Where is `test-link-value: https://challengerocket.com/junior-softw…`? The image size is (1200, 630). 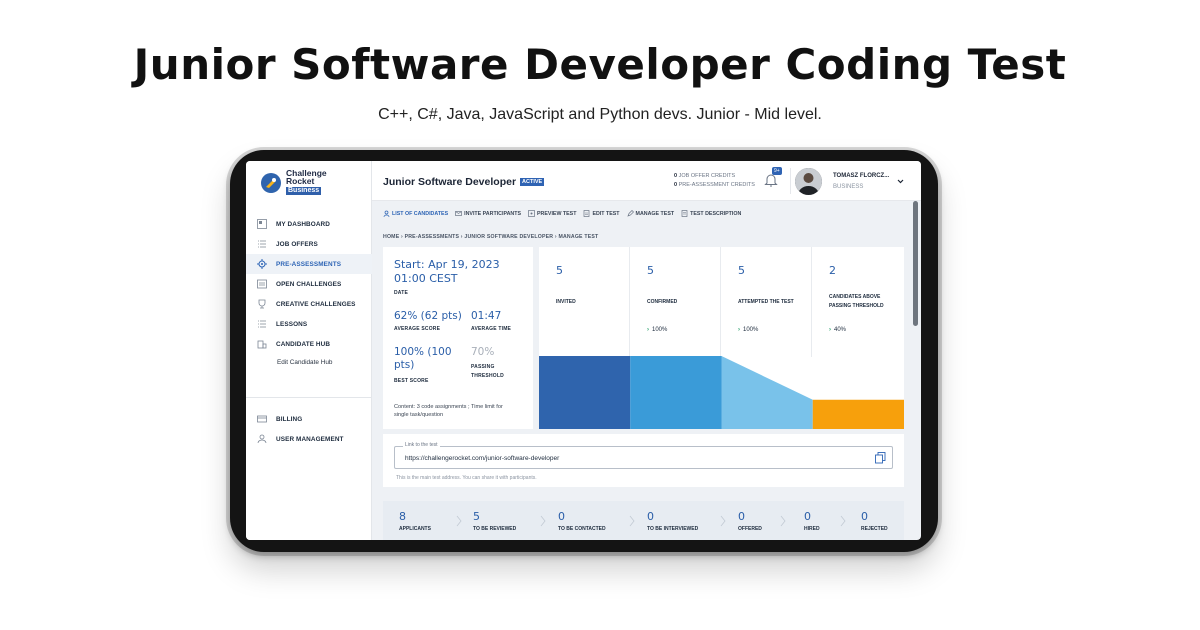
test-link-value: https://challengerocket.com/junior-softw… is located at coordinates (482, 458).